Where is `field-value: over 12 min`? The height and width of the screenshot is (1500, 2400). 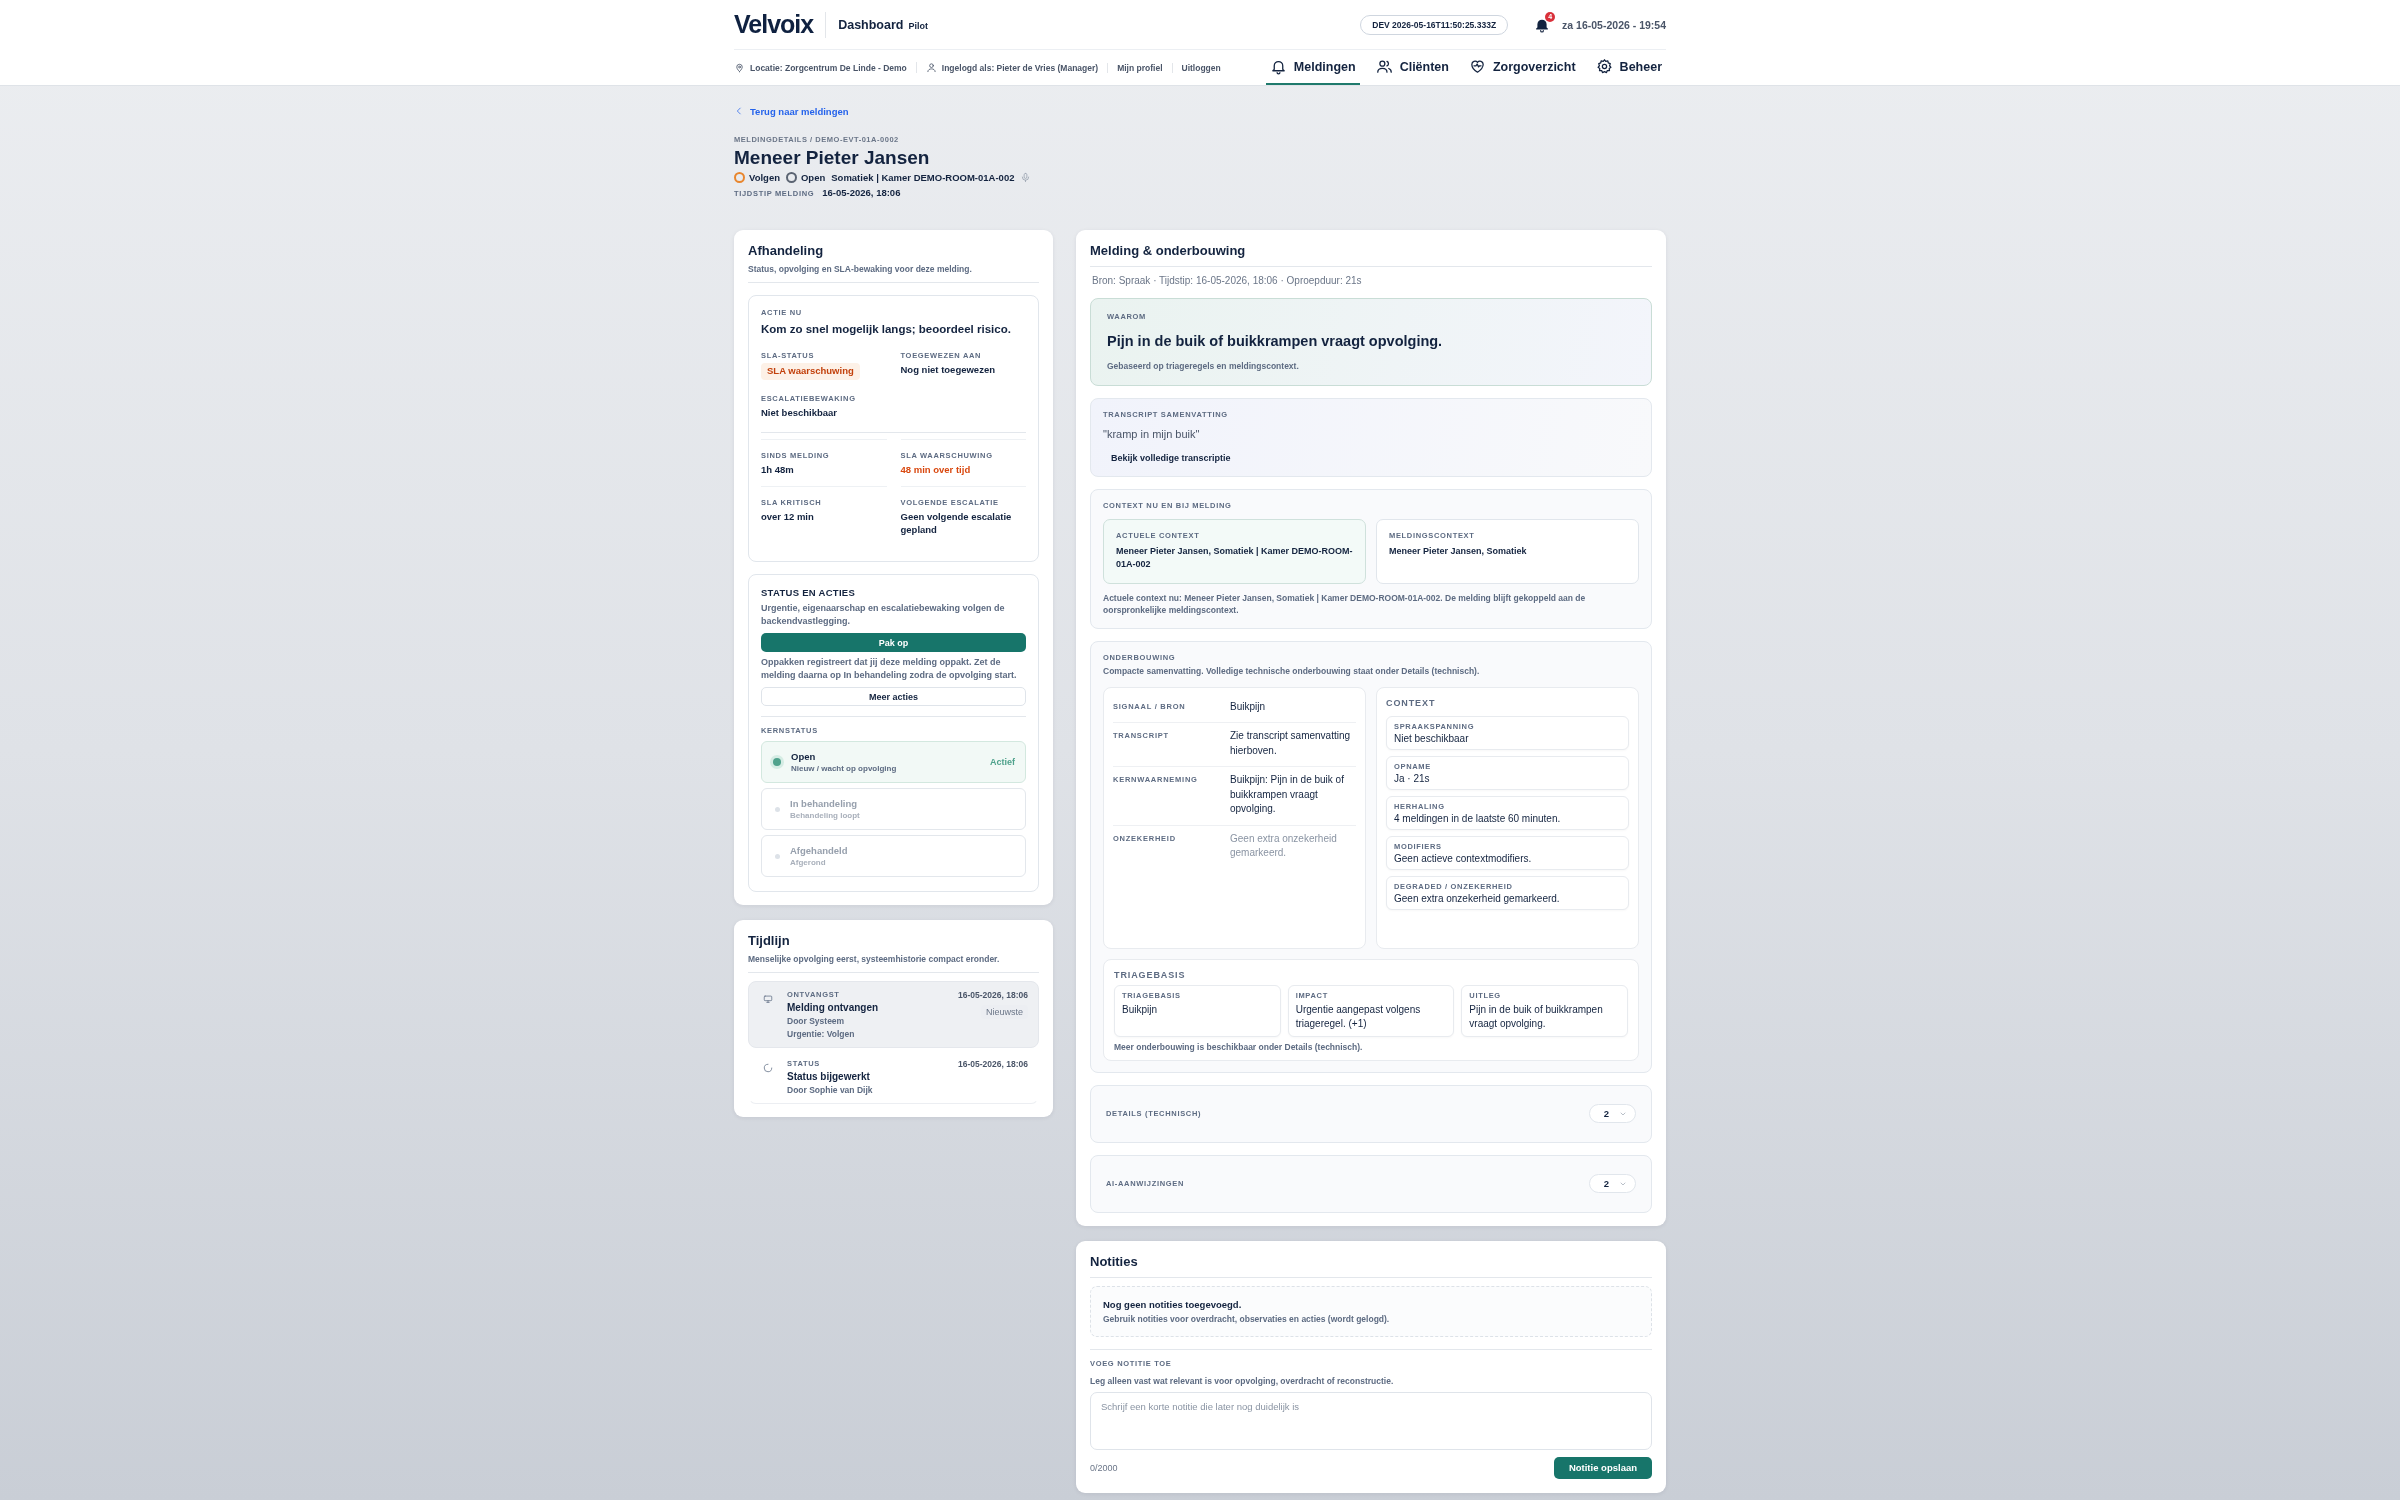
field-value: over 12 min is located at coordinates (788, 518).